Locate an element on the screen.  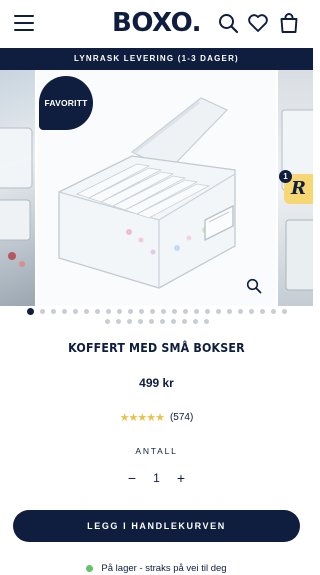
in-stock-indicator-icon is located at coordinates (90, 568).